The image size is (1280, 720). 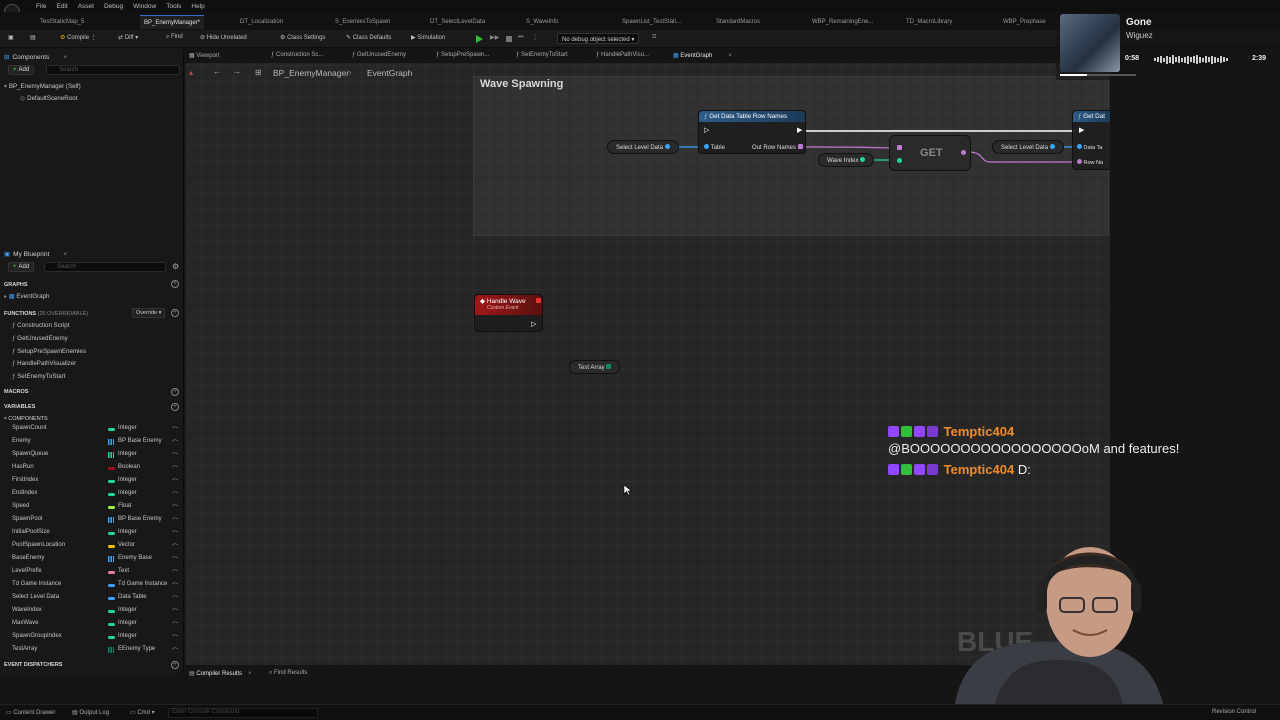 What do you see at coordinates (847, 147) in the screenshot?
I see `row-names-wire` at bounding box center [847, 147].